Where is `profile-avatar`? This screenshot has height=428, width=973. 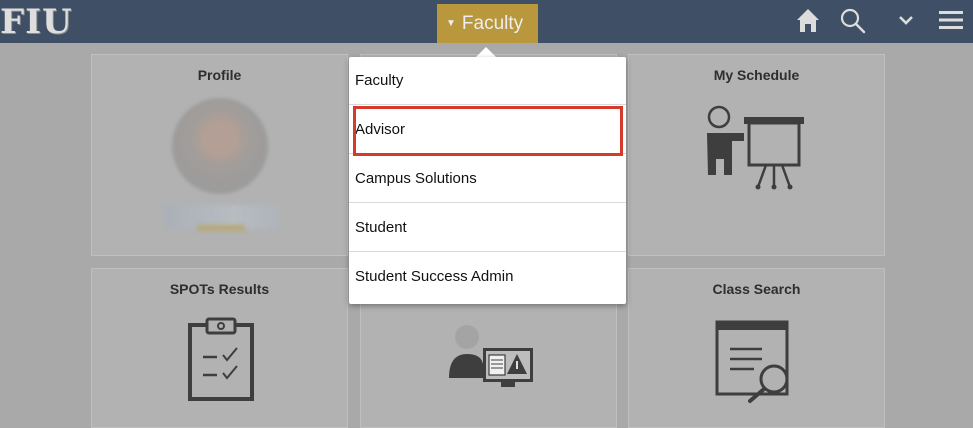
profile-avatar is located at coordinates (220, 146).